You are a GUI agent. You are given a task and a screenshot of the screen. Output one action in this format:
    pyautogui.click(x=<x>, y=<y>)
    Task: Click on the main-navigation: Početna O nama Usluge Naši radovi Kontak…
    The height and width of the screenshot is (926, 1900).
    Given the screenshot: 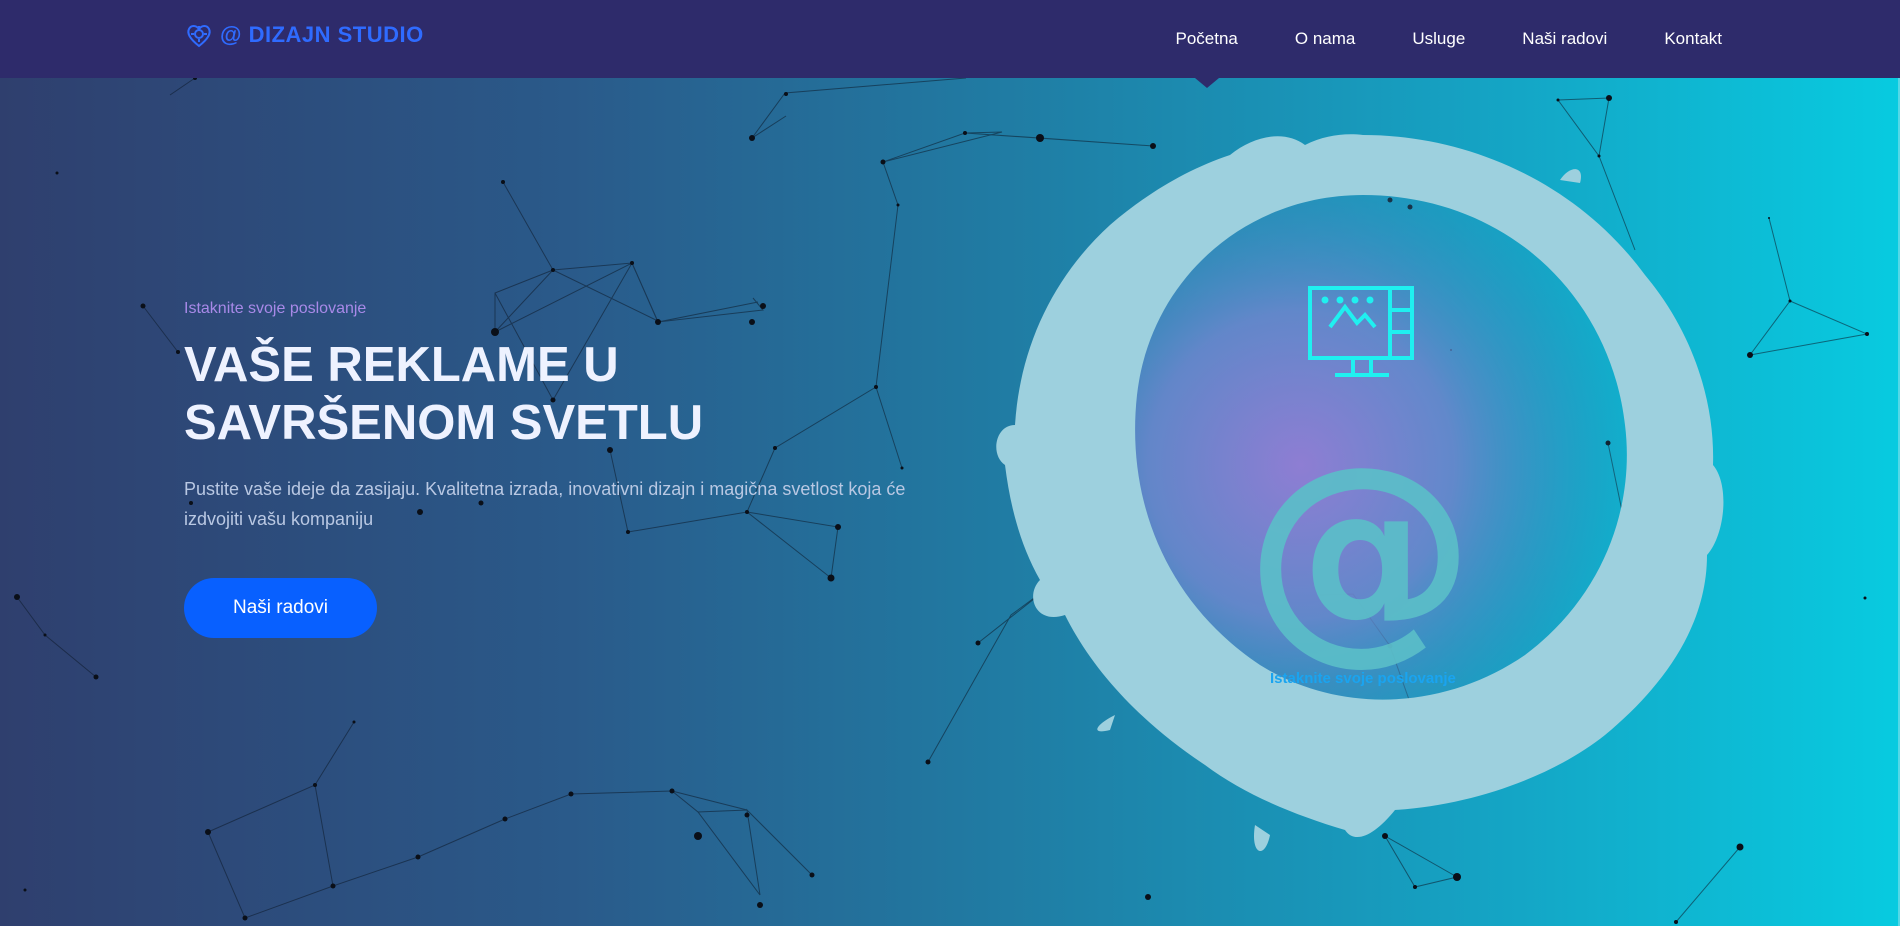 What is the action you would take?
    pyautogui.click(x=1449, y=39)
    